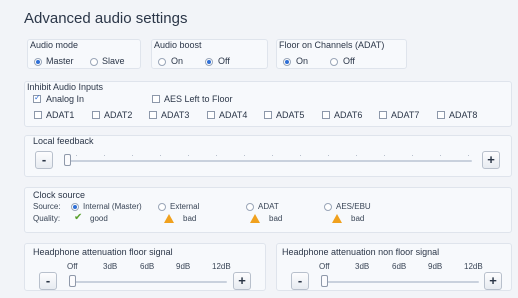  I want to click on local-feedback-panel, so click(268, 156).